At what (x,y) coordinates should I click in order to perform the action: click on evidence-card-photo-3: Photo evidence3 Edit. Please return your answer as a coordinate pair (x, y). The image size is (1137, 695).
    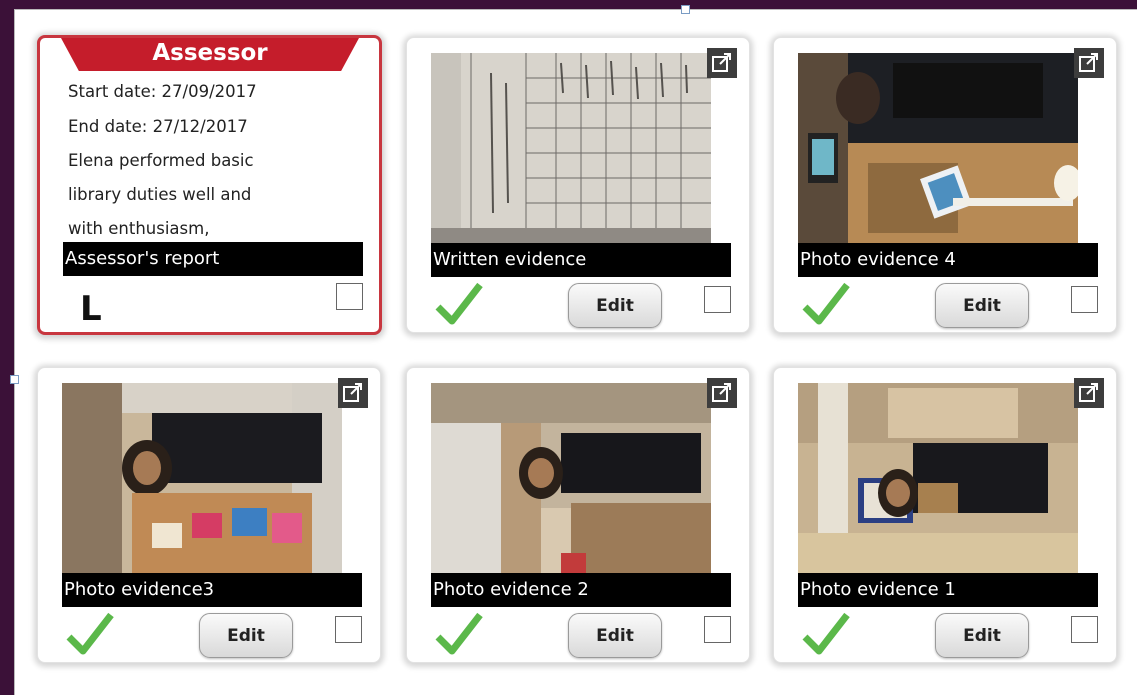
    Looking at the image, I should click on (209, 515).